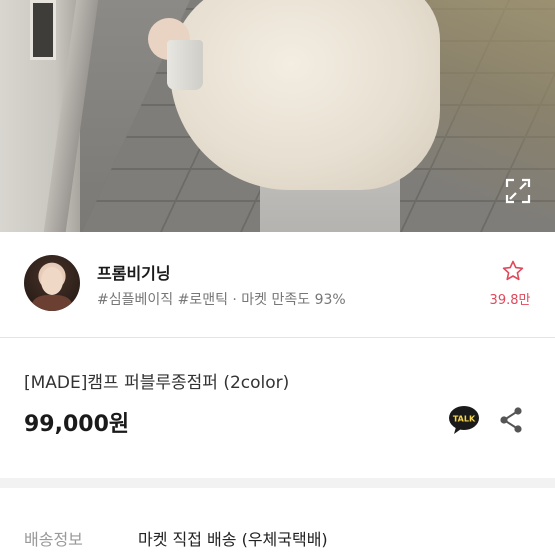 The width and height of the screenshot is (555, 555). I want to click on delivery-value: 마켓 직접 배송 (우체국택배), so click(233, 539).